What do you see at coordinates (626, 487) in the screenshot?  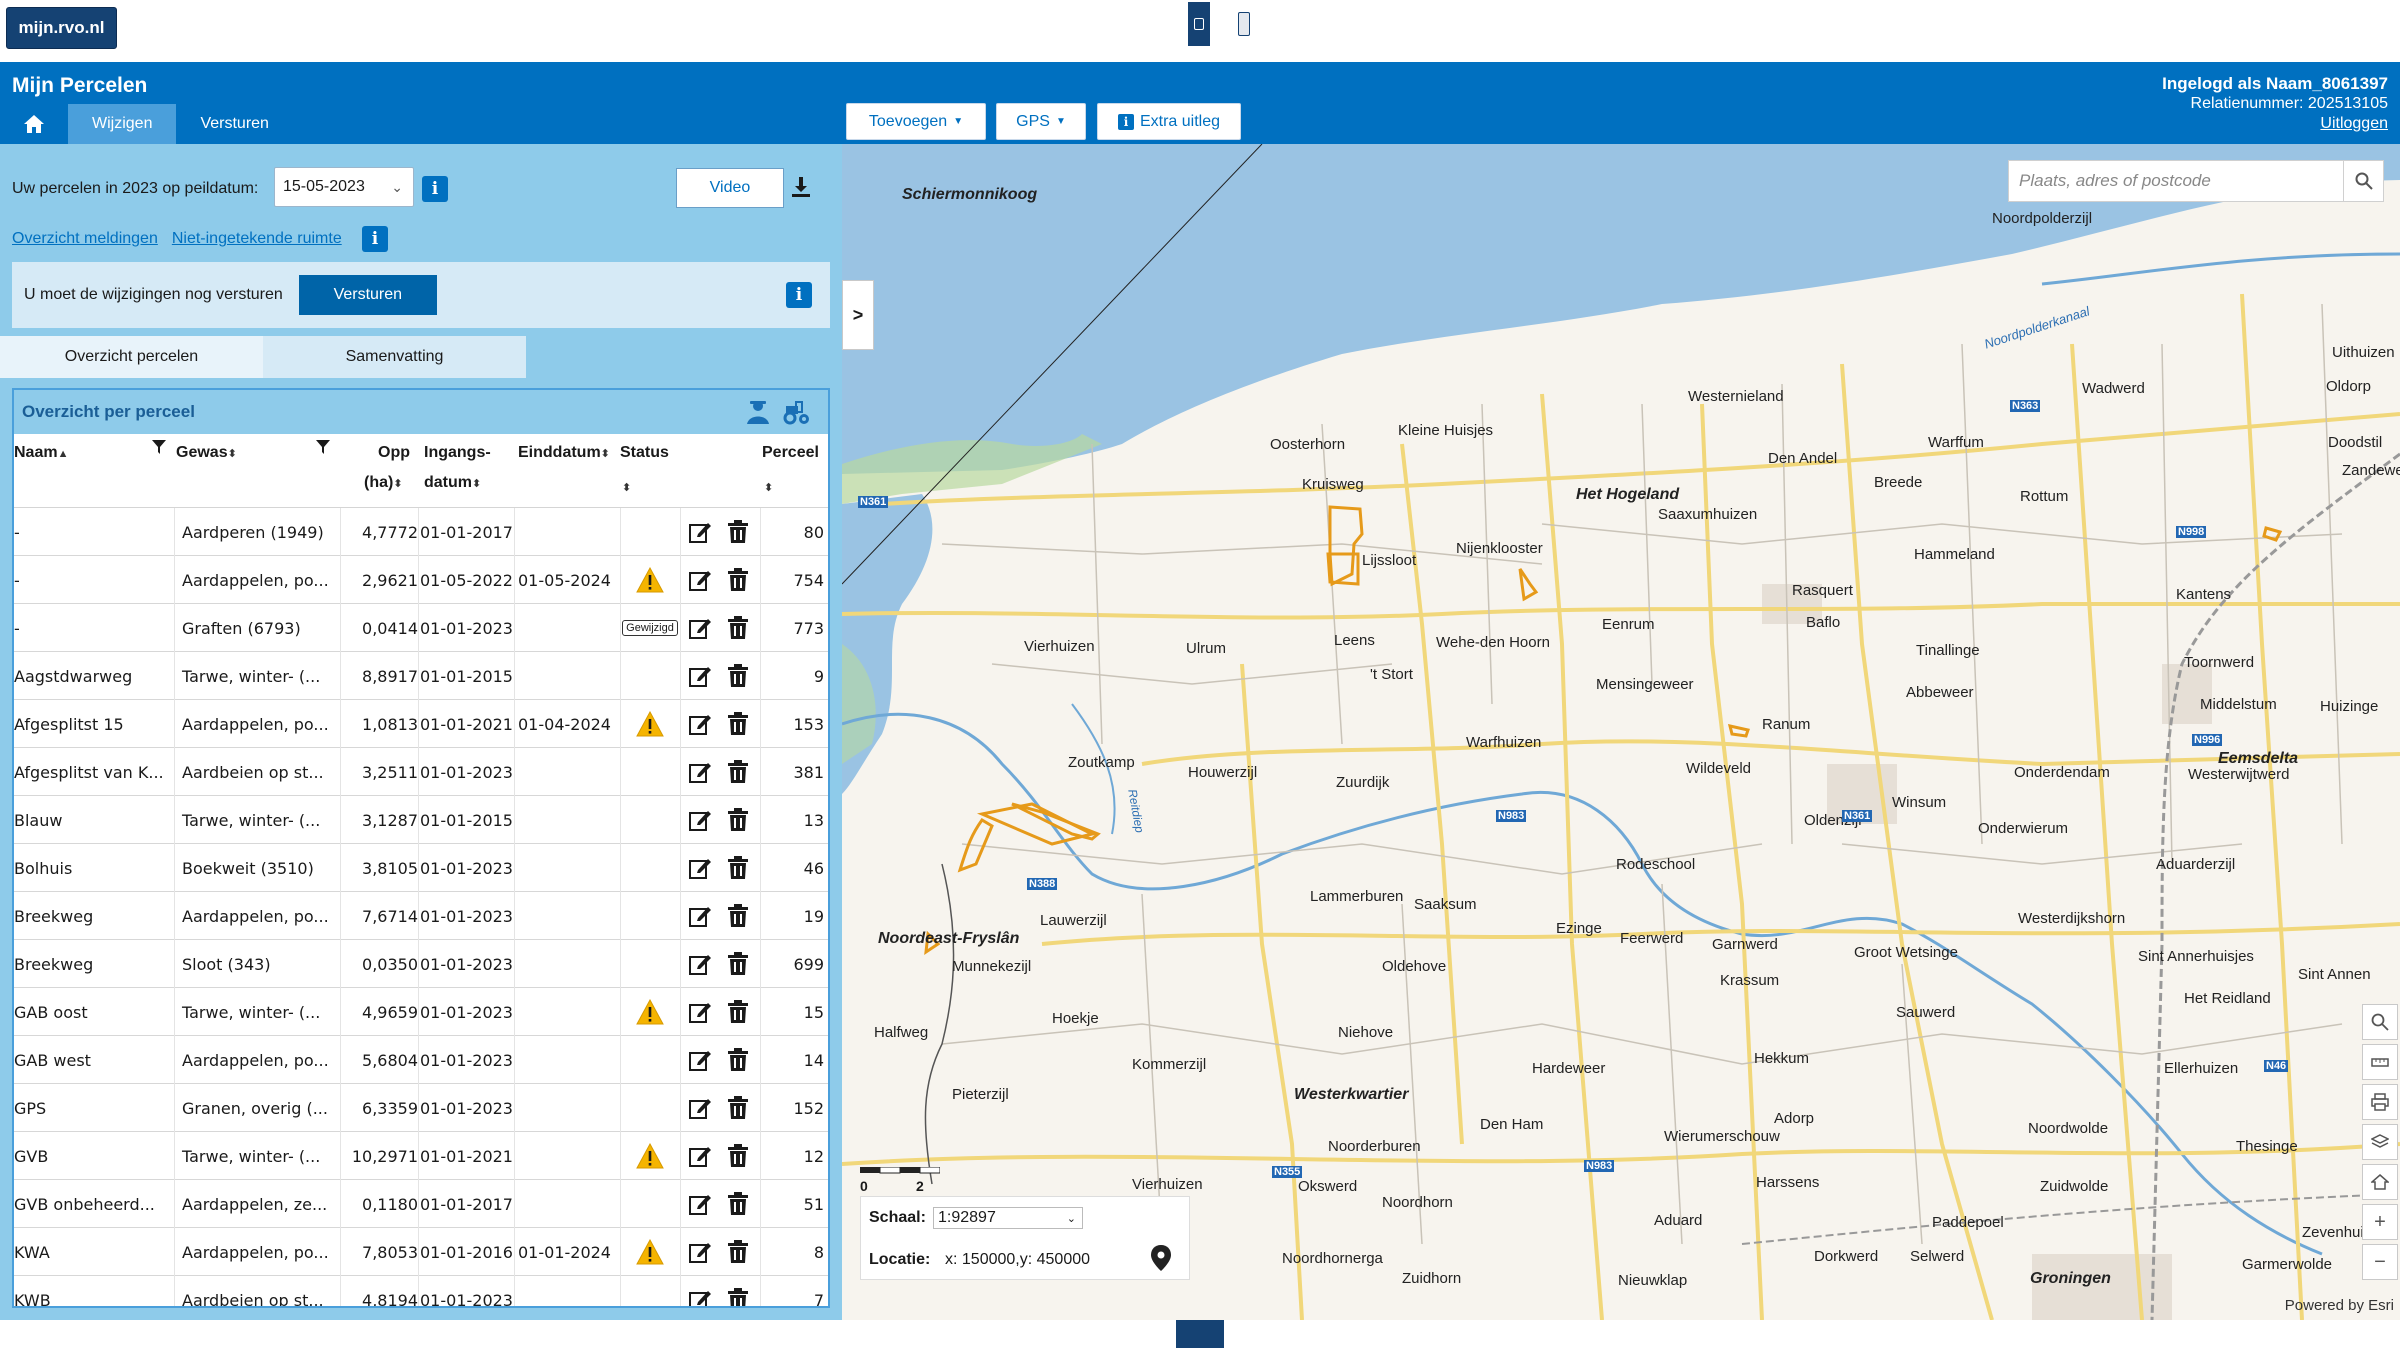 I see `status-sort: ⬍` at bounding box center [626, 487].